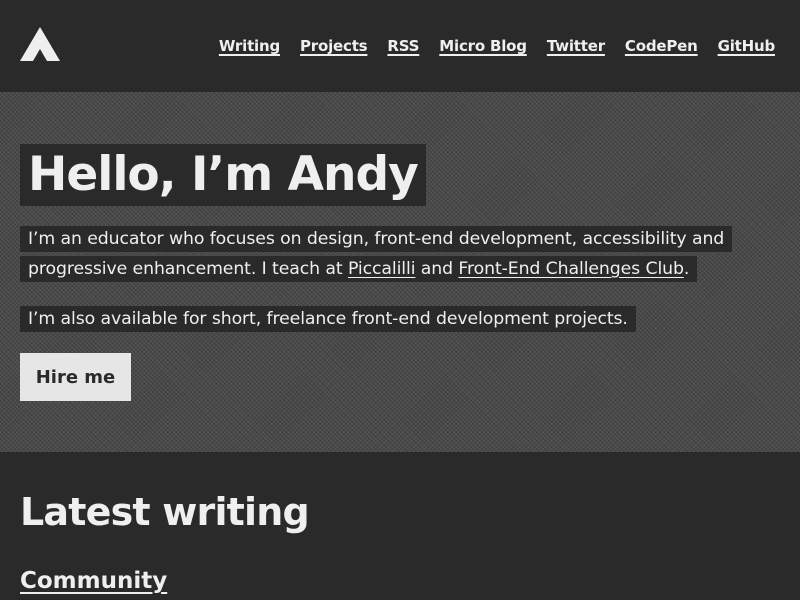 Image resolution: width=800 pixels, height=600 pixels. I want to click on front-end-challenges-club-link: Front-End Challenges Club, so click(571, 269).